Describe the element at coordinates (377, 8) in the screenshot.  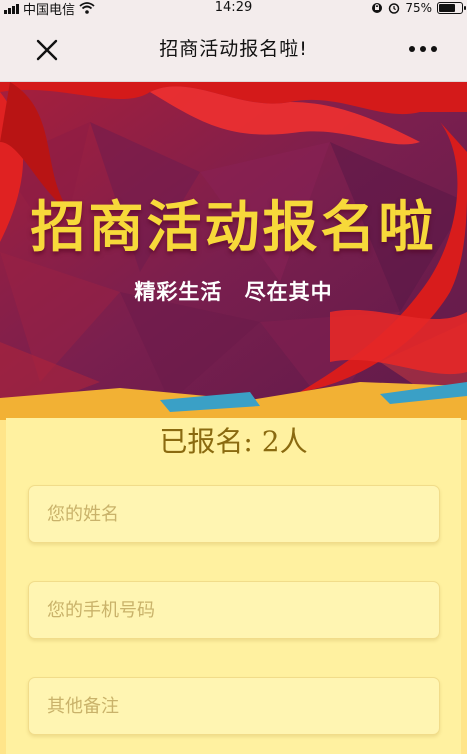
I see `lock-rotation-icon` at that location.